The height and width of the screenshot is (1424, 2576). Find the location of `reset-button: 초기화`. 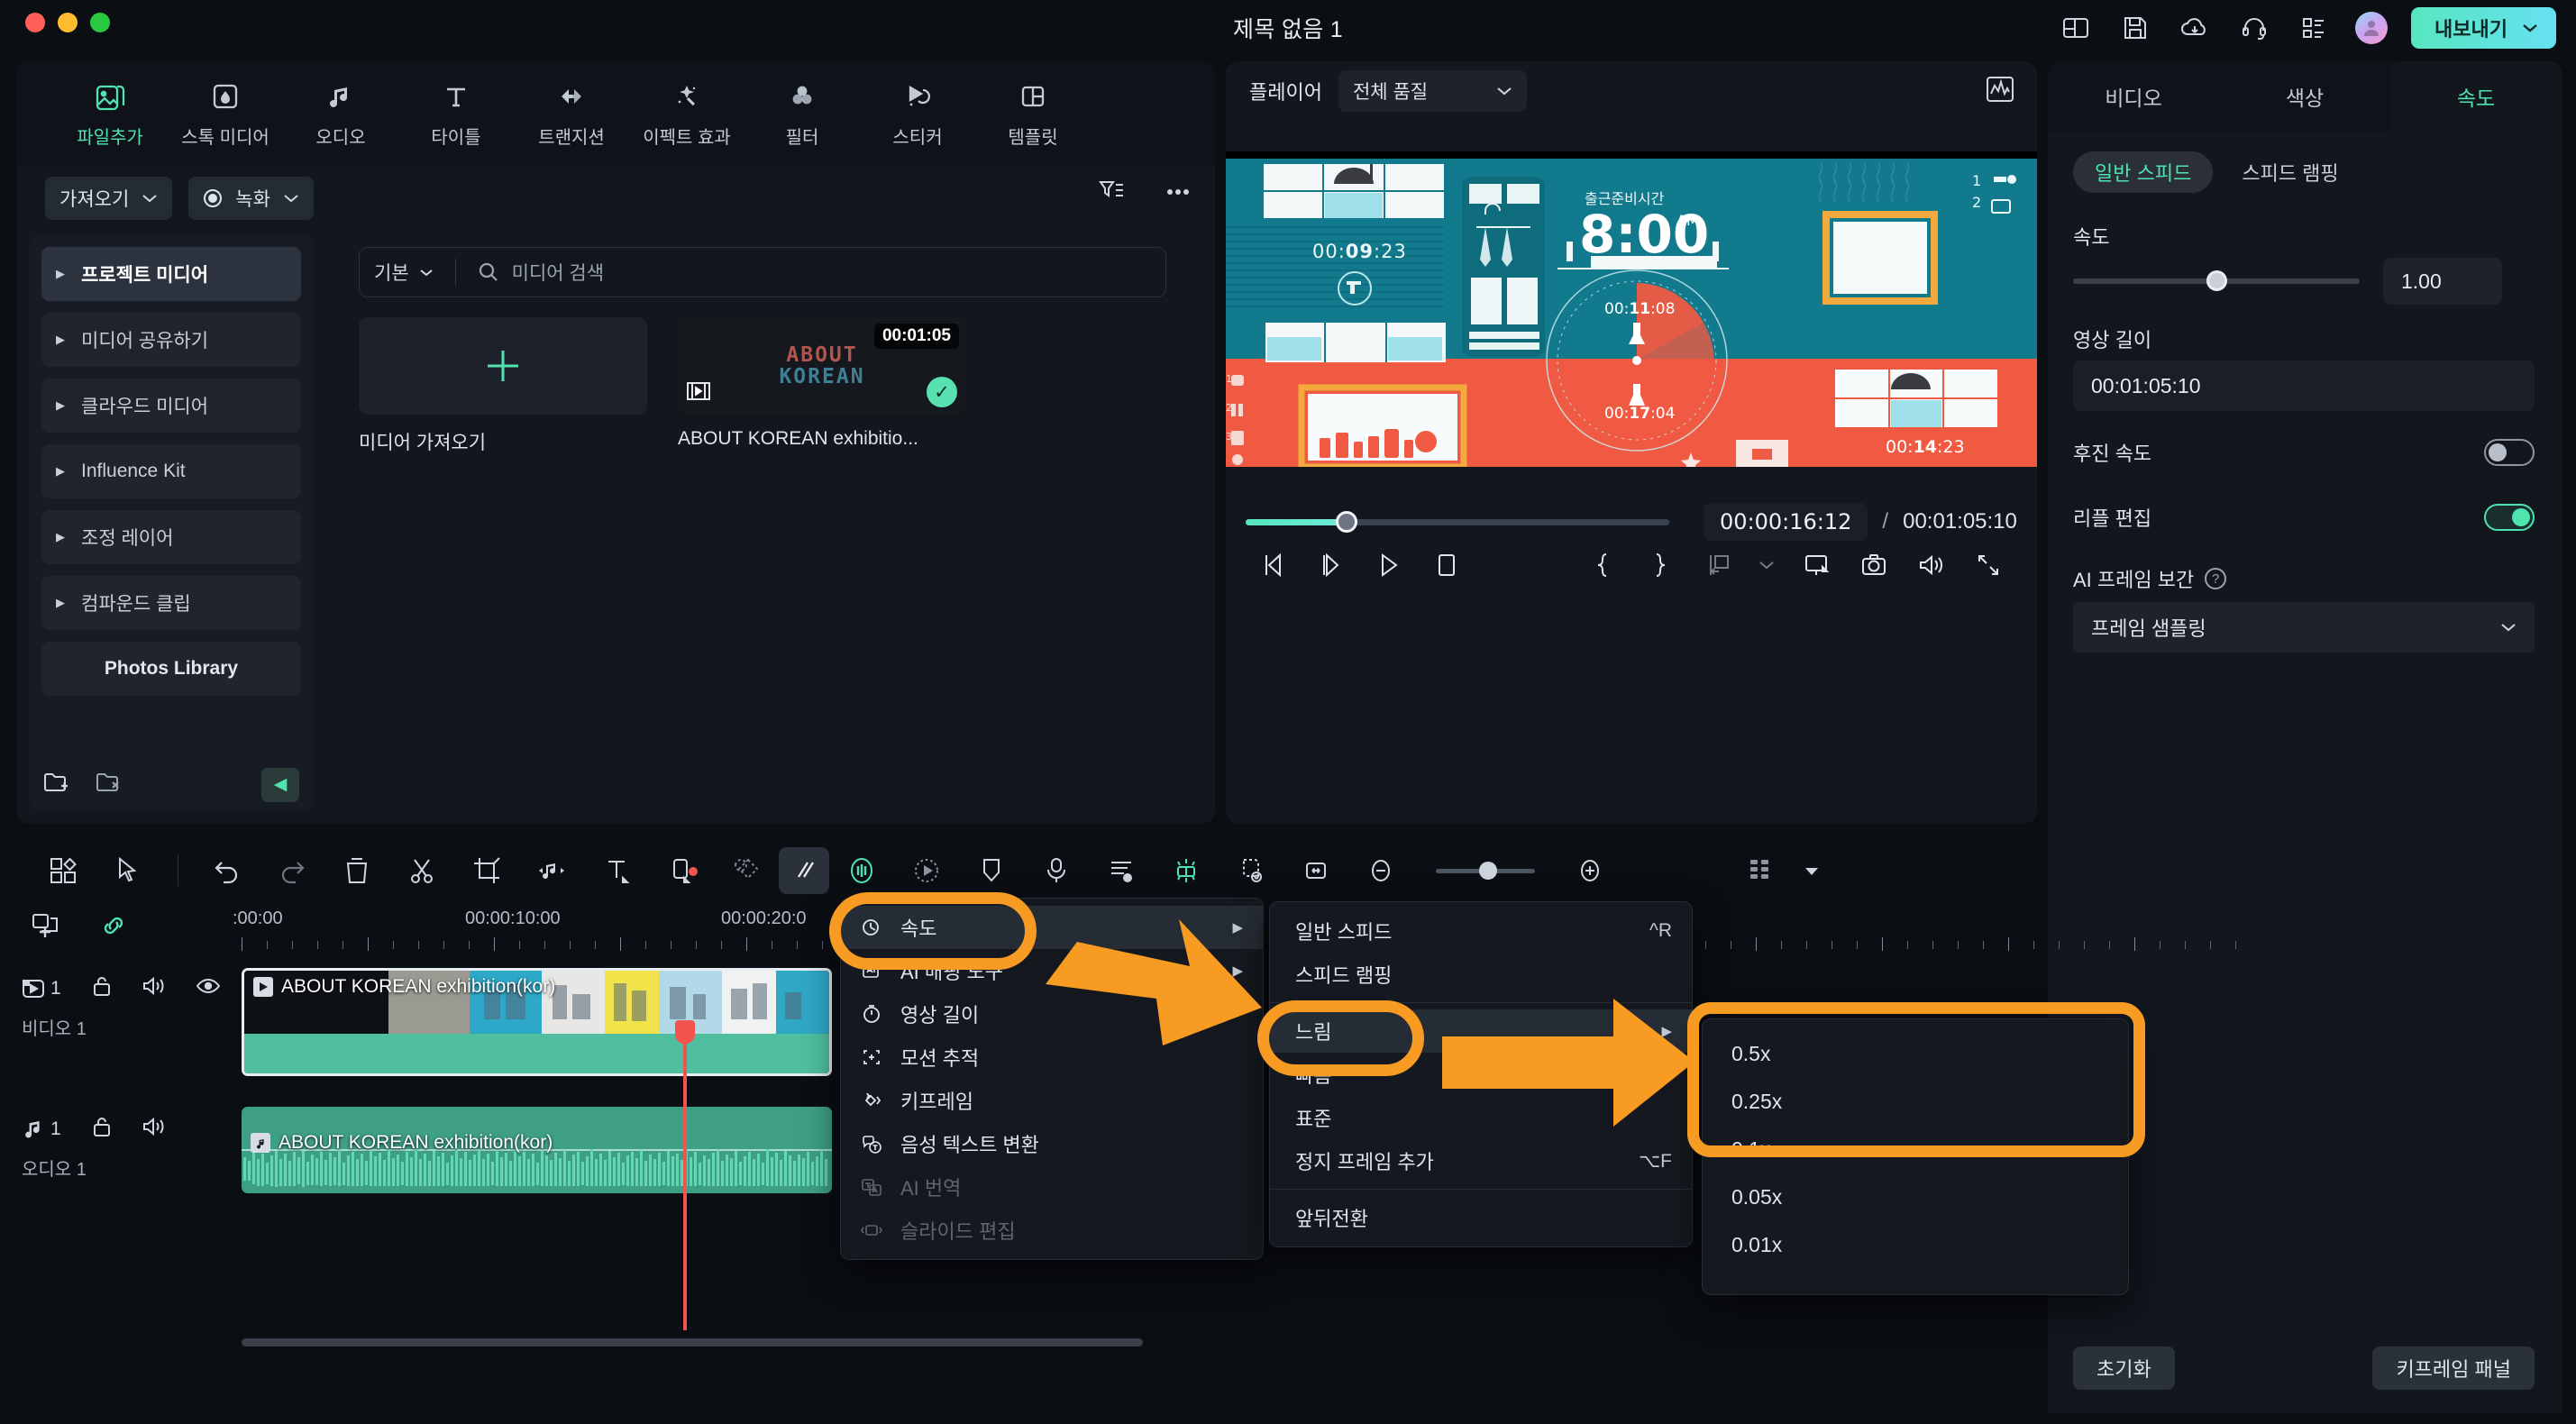

reset-button: 초기화 is located at coordinates (2124, 1368).